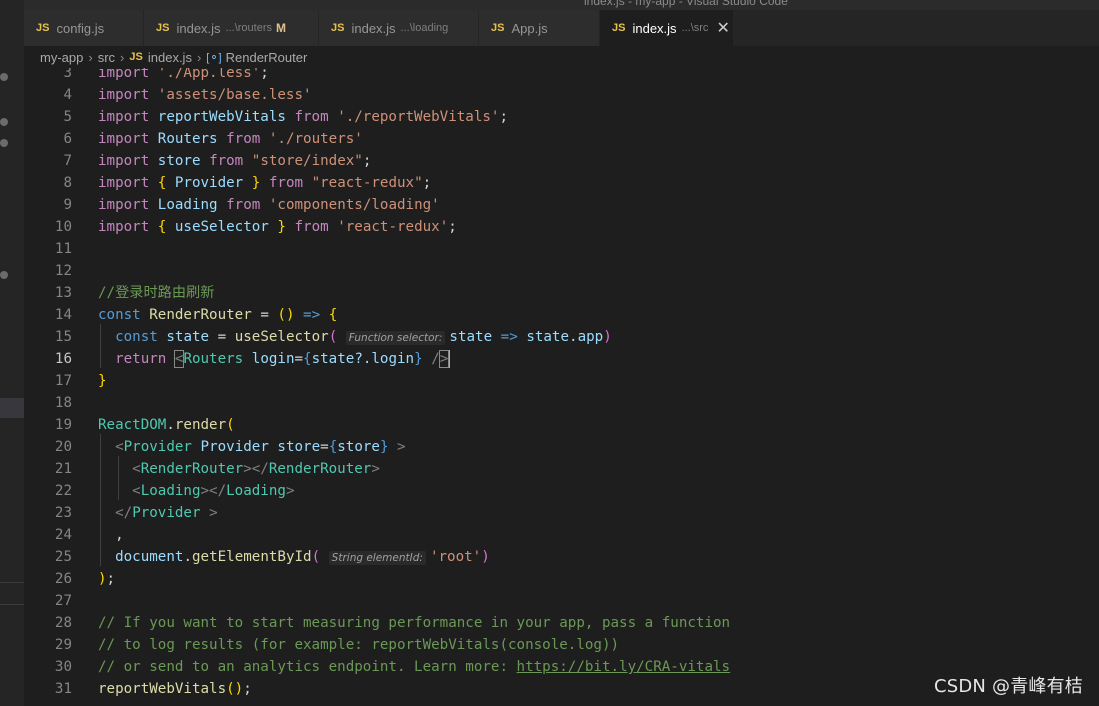  I want to click on tab-index-js-loading: JS index.js ...\loading, so click(399, 28).